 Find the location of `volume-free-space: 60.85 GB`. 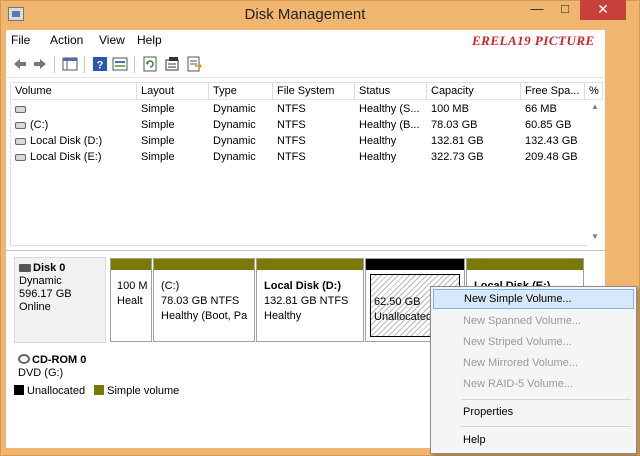

volume-free-space: 60.85 GB is located at coordinates (548, 125).